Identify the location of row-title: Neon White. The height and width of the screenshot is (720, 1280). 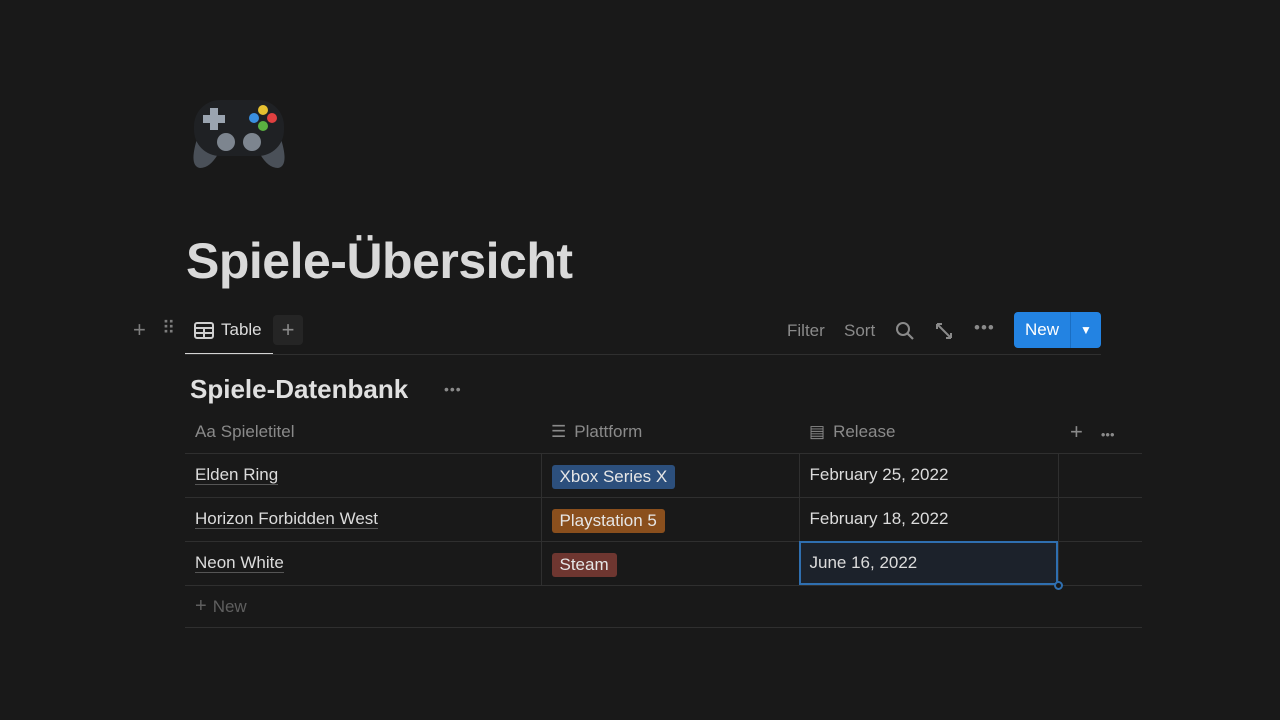
(239, 563).